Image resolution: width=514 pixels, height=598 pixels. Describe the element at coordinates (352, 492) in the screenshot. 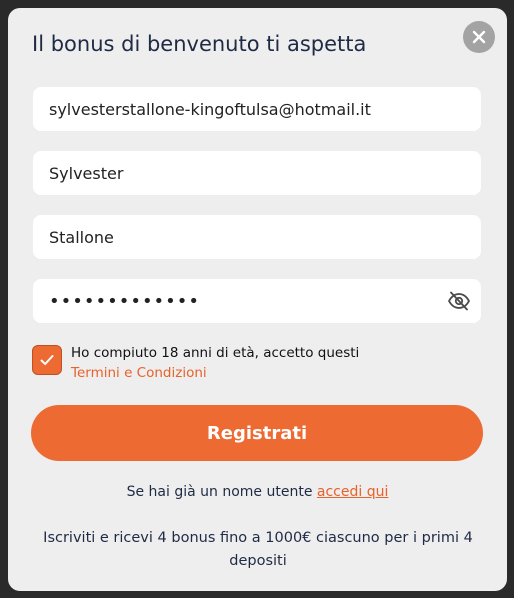

I see `login-link: accedi qui` at that location.